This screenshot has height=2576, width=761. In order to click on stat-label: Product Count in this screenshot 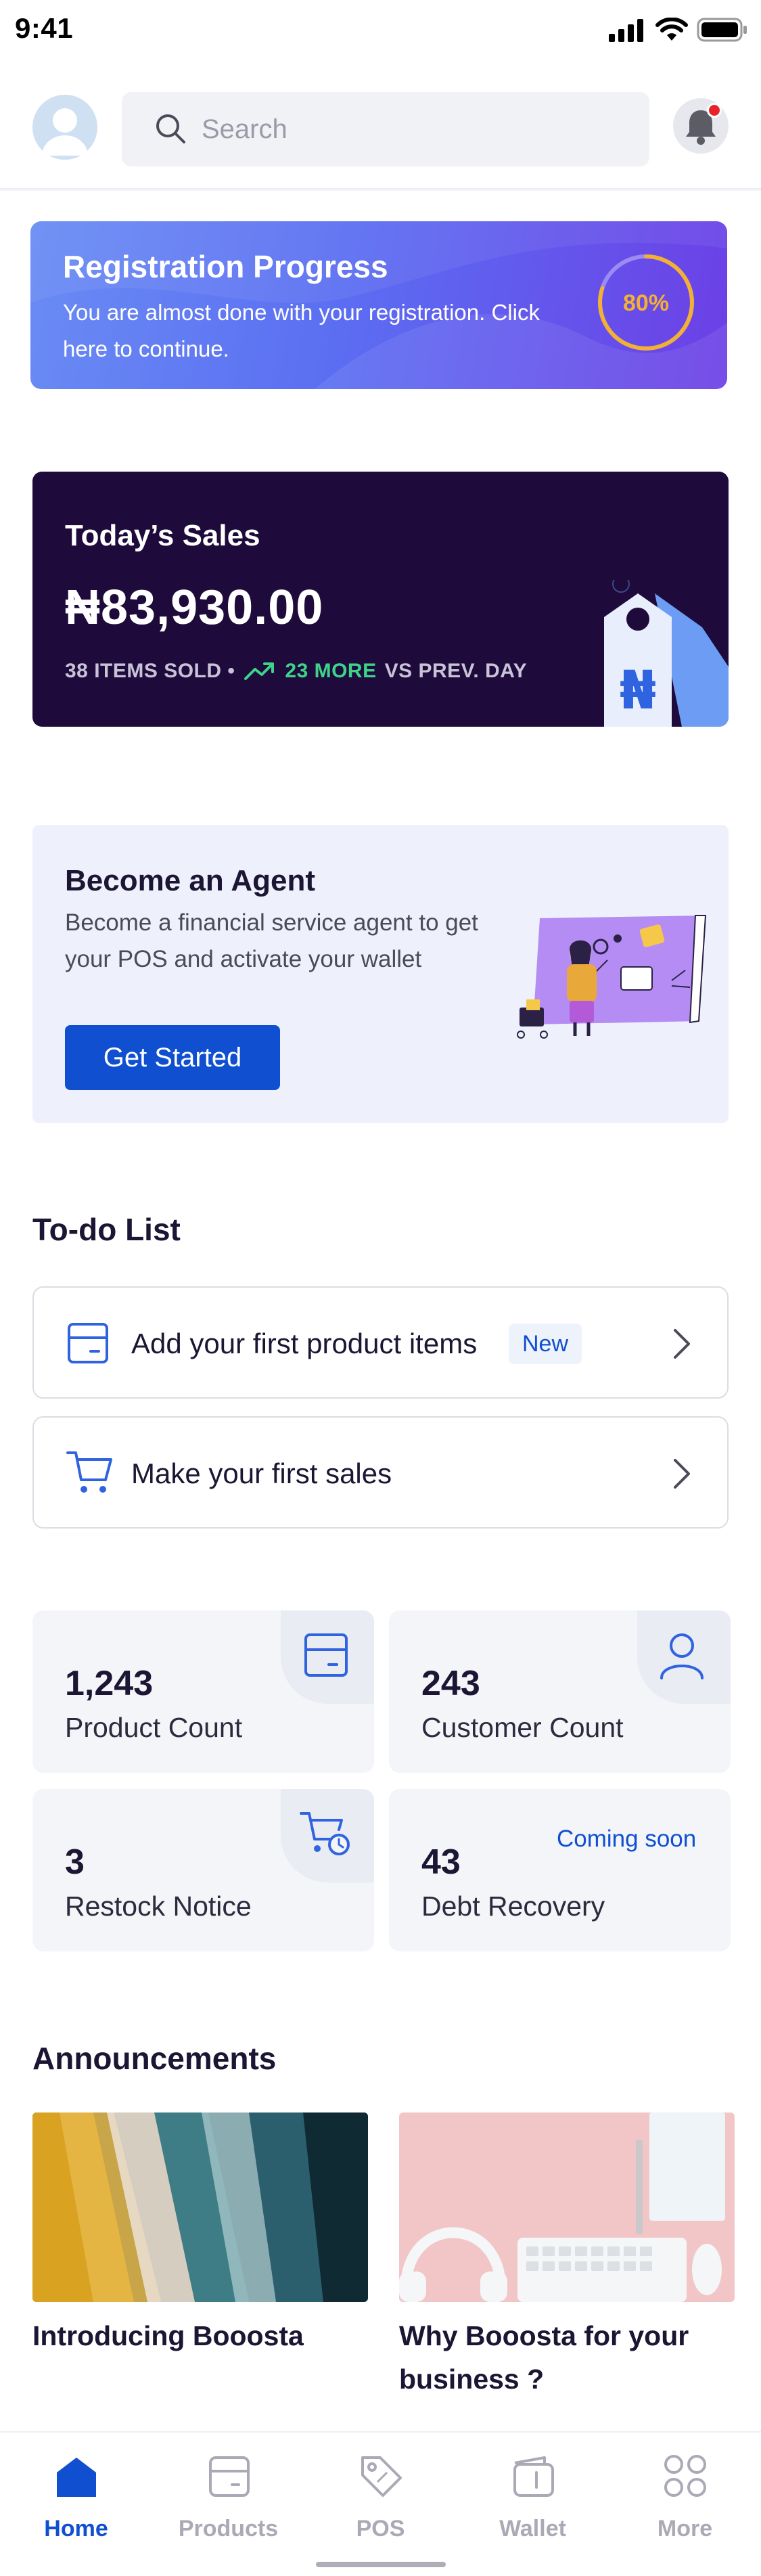, I will do `click(154, 1727)`.